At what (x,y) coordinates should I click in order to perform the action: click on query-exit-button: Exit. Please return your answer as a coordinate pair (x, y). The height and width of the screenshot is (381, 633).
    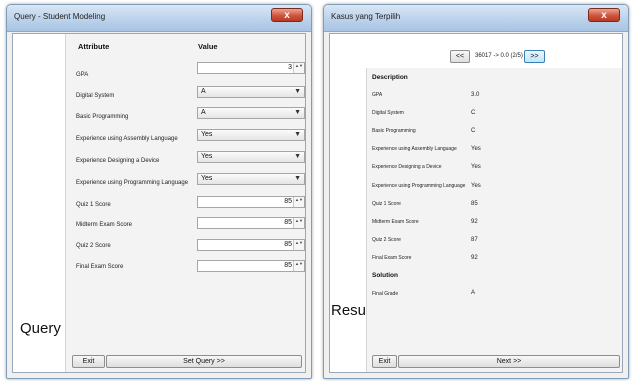
    Looking at the image, I should click on (88, 361).